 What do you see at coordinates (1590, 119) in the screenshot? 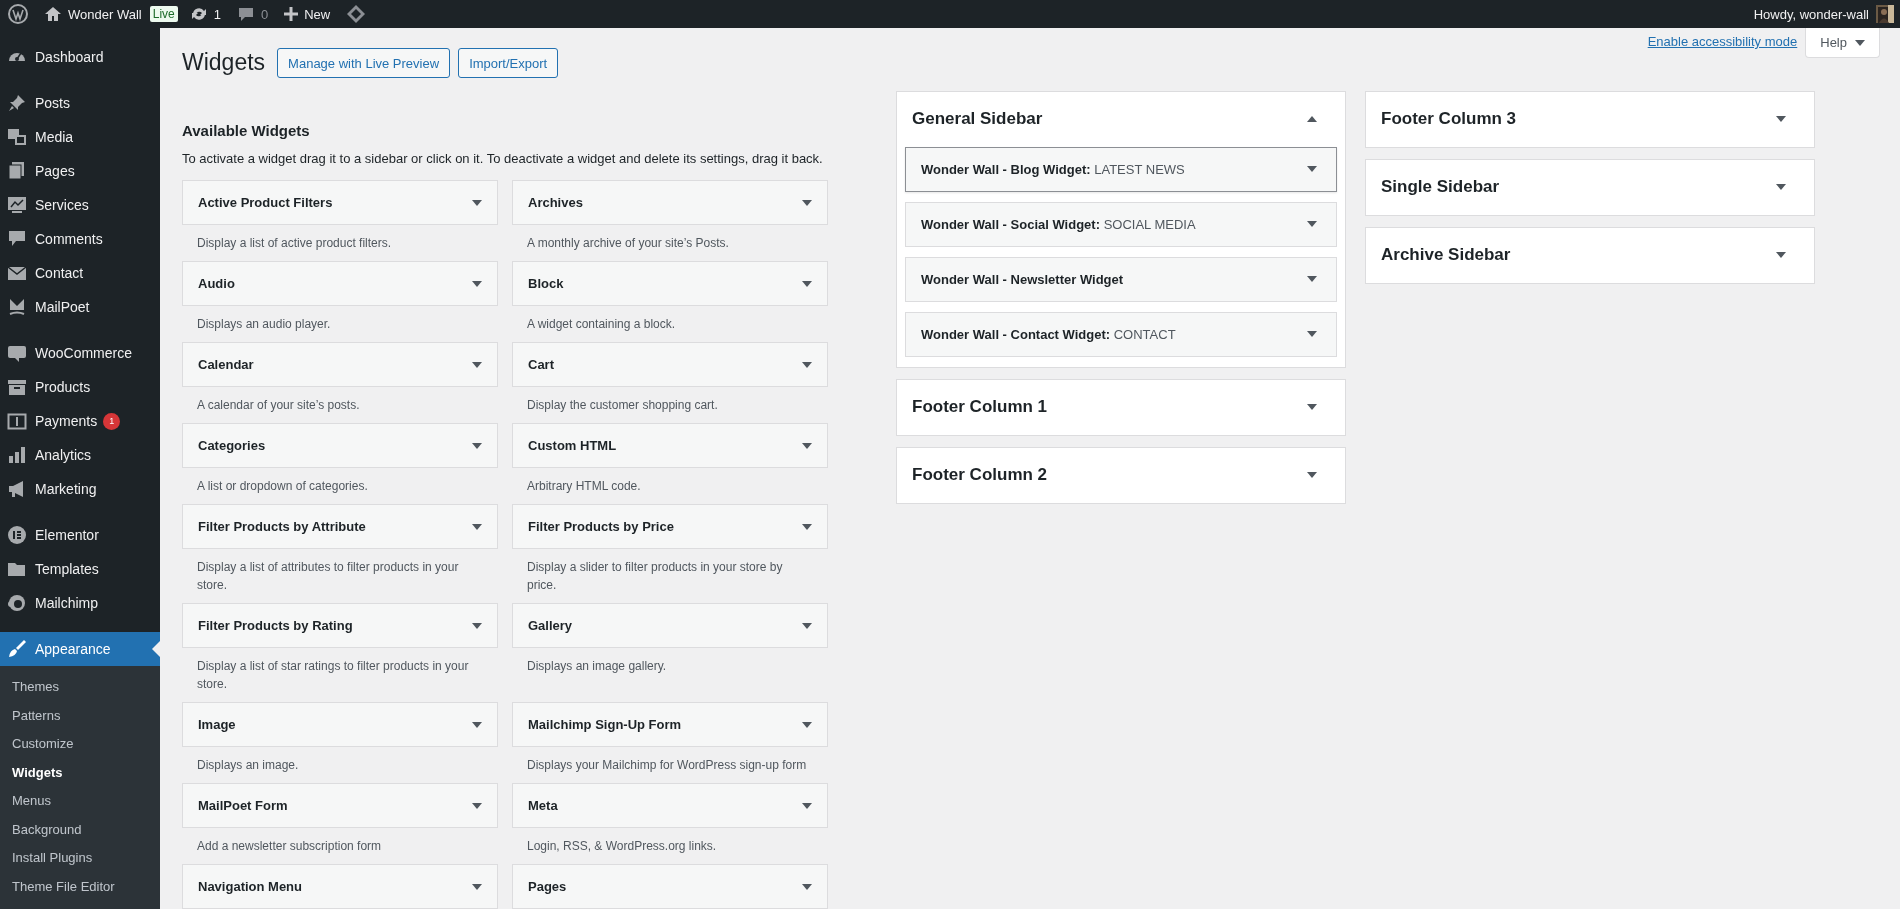
I see `sidebar-header: Footer Column 3` at bounding box center [1590, 119].